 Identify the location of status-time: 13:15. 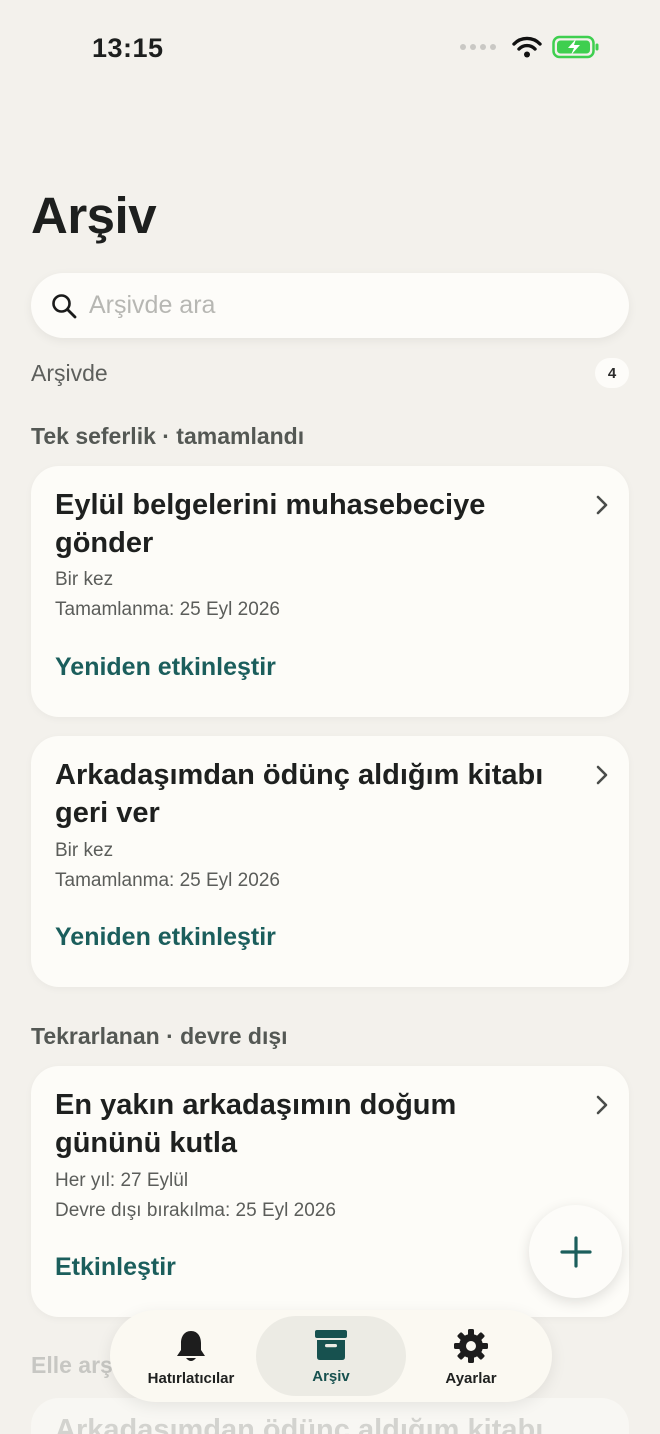
(128, 48).